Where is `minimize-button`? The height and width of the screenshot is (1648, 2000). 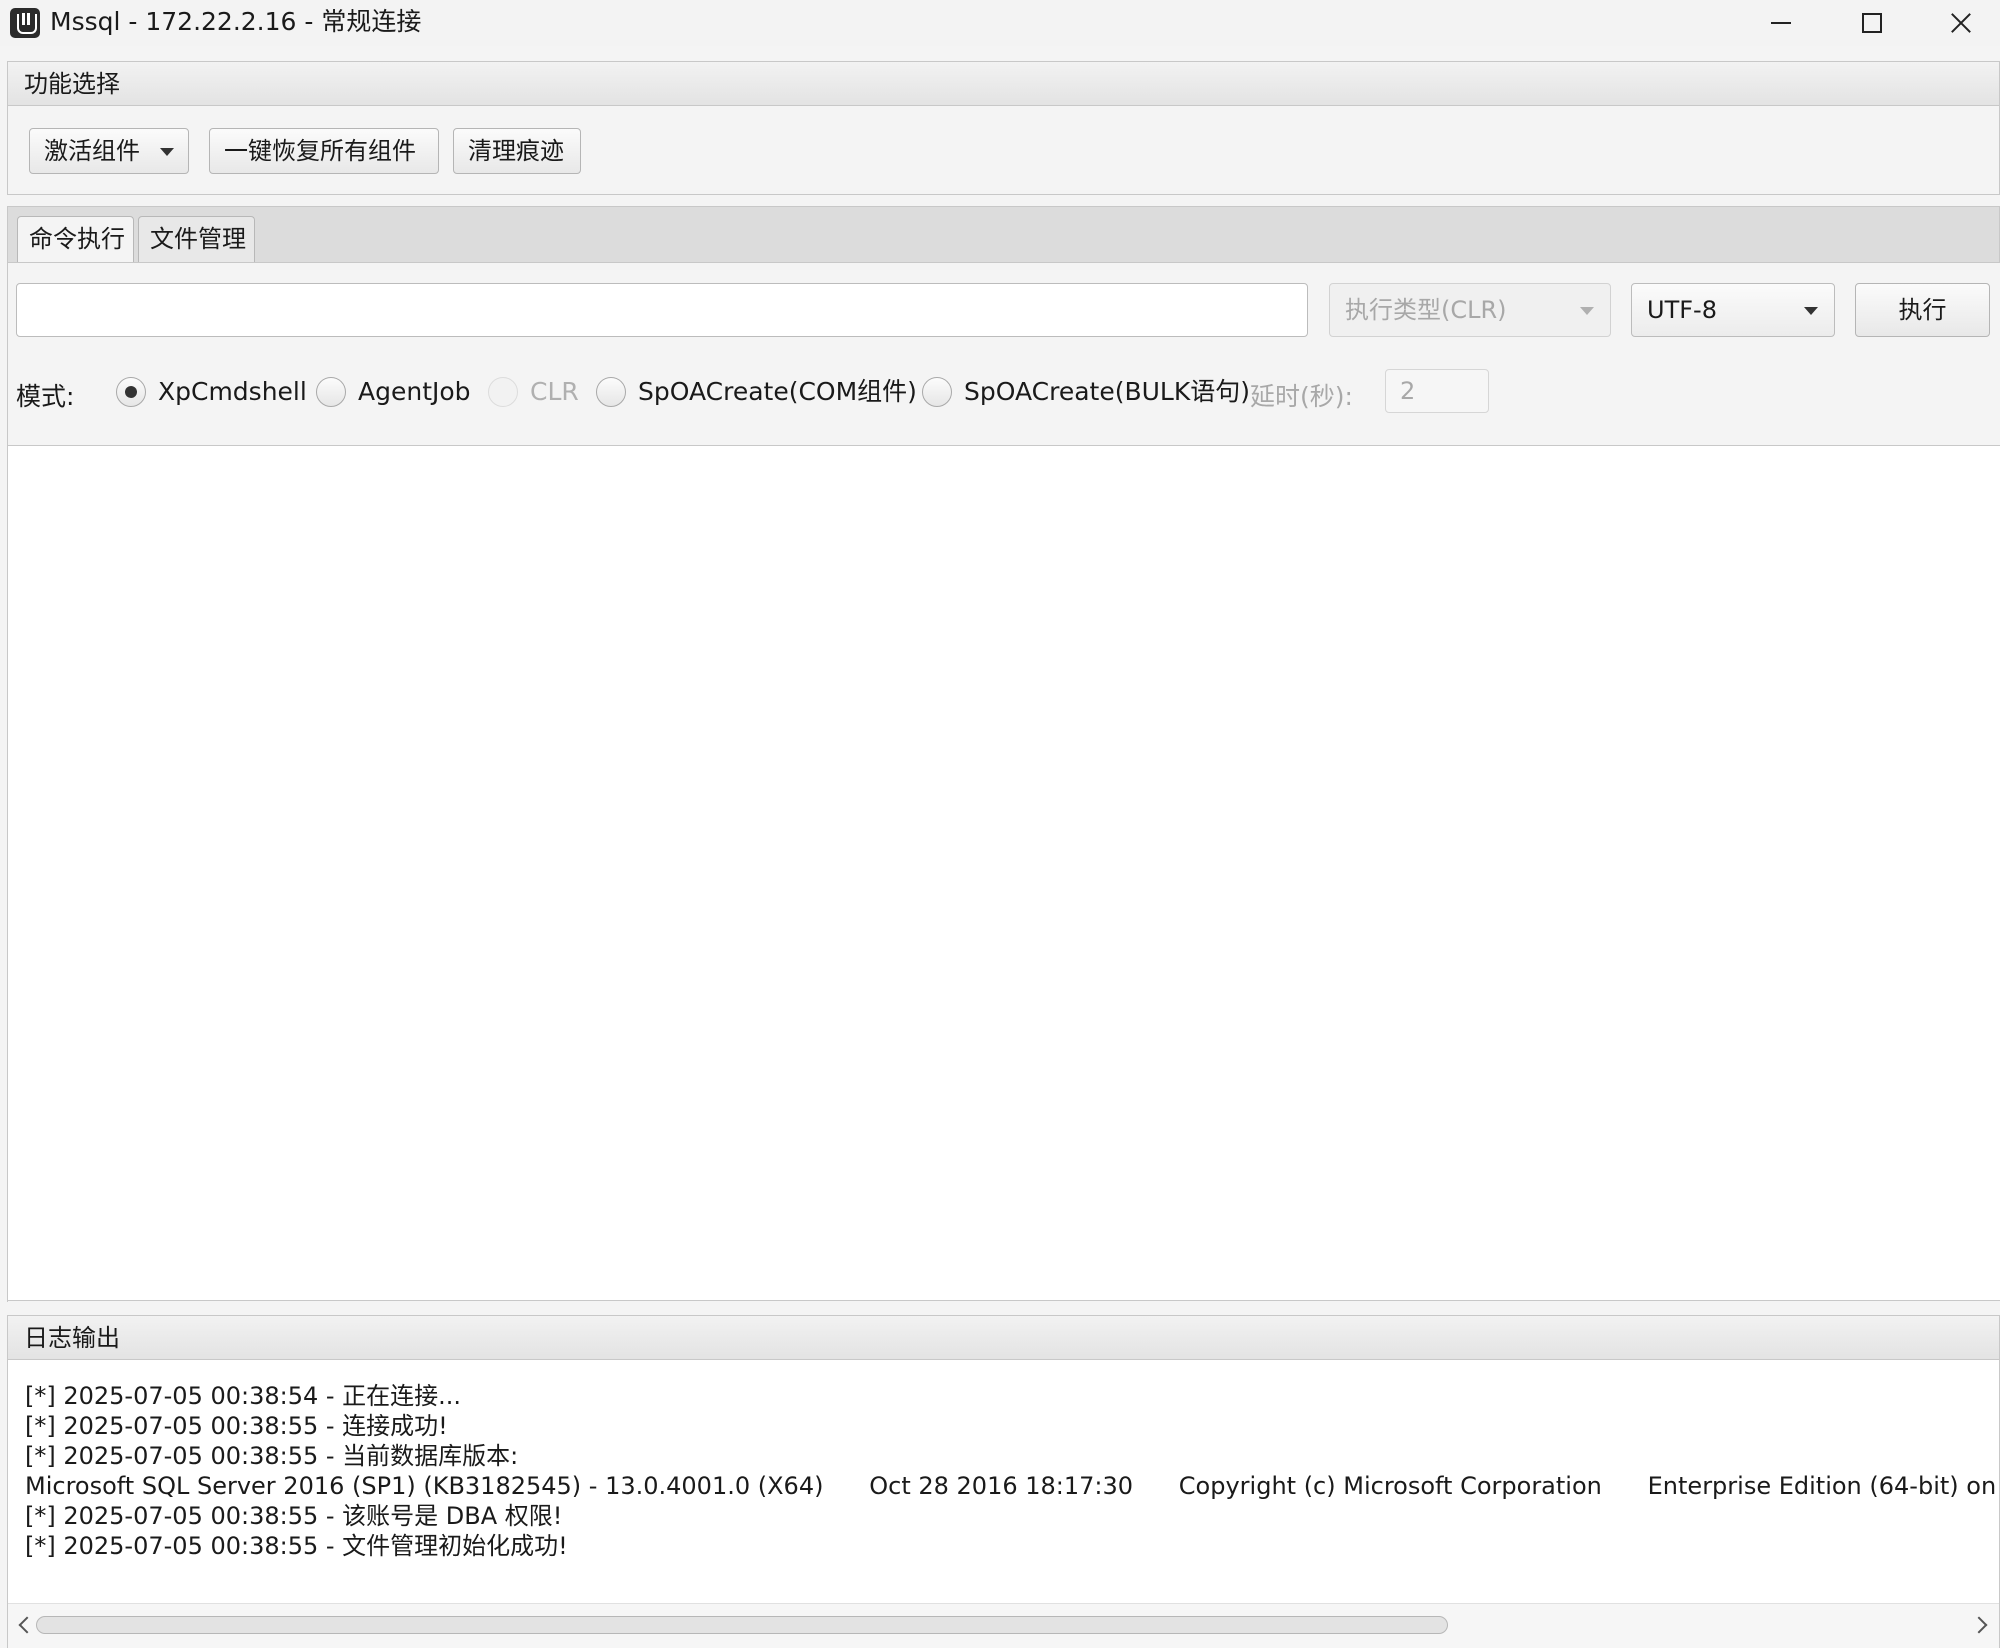
minimize-button is located at coordinates (1781, 23).